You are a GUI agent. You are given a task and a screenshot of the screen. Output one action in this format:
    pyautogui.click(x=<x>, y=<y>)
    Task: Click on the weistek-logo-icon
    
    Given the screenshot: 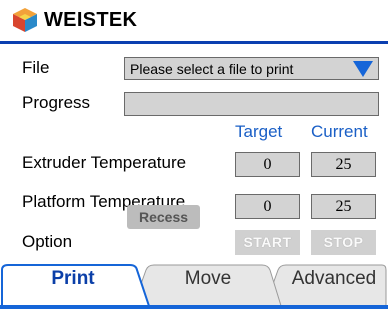 What is the action you would take?
    pyautogui.click(x=25, y=20)
    